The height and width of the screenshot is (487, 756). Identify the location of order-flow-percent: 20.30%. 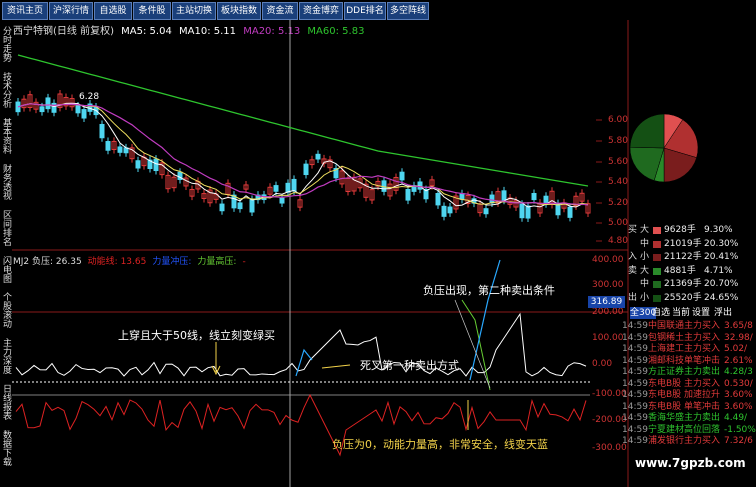
(721, 243).